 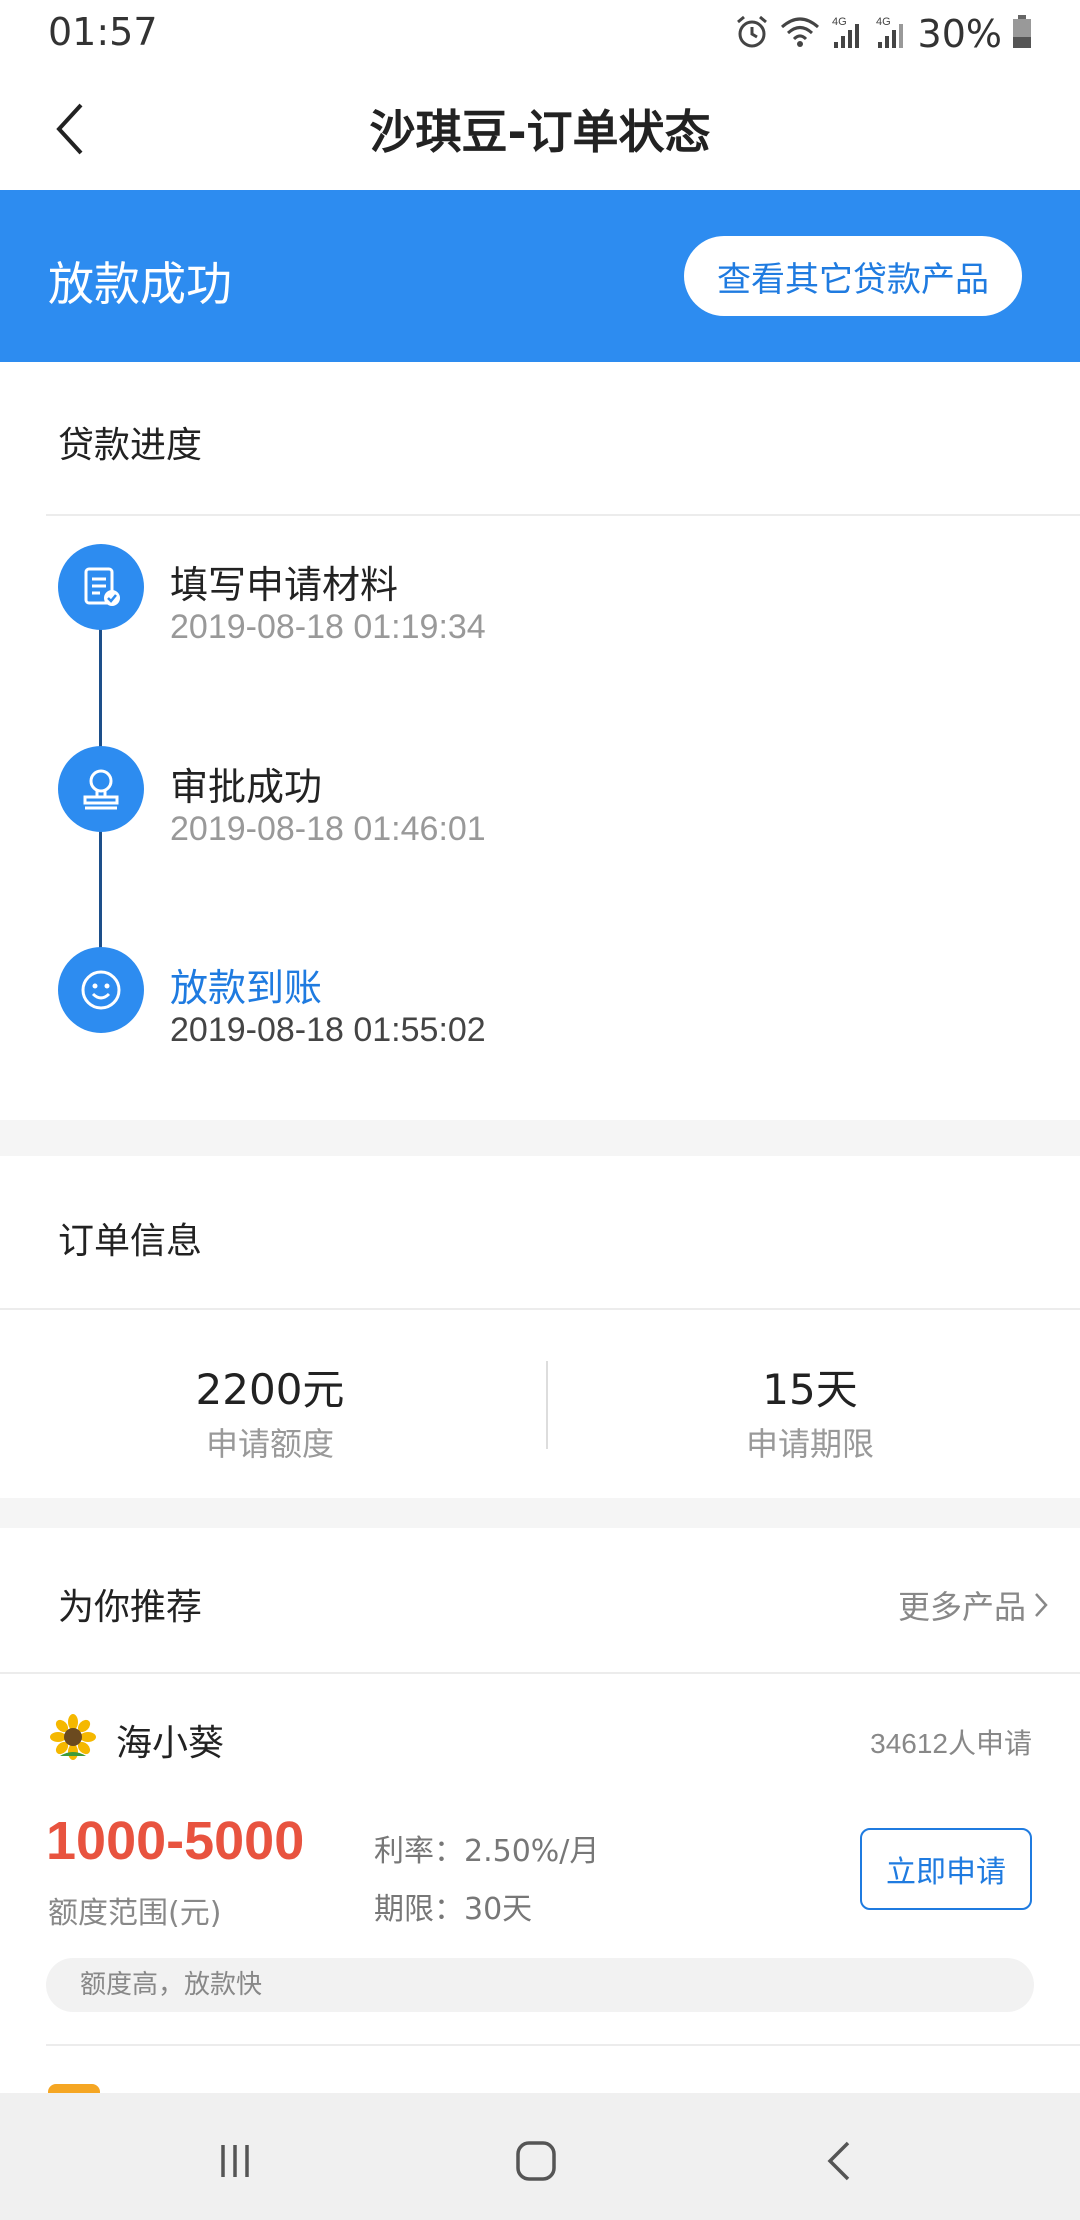 I want to click on timeline-step-title: 审批成功, so click(x=246, y=787).